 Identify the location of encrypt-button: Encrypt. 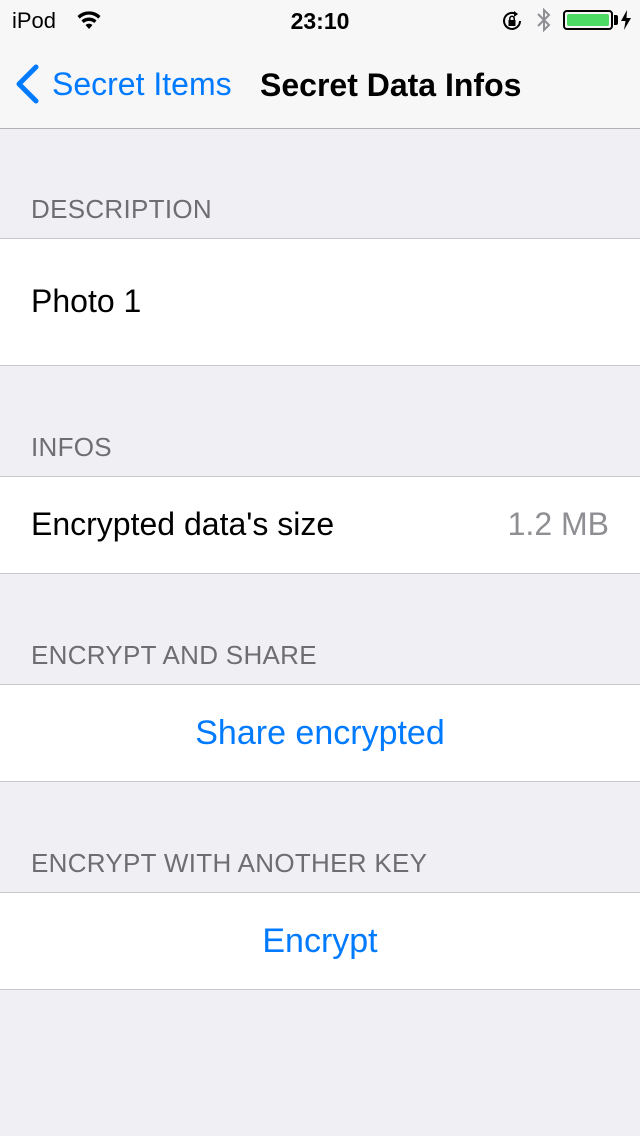
(320, 941).